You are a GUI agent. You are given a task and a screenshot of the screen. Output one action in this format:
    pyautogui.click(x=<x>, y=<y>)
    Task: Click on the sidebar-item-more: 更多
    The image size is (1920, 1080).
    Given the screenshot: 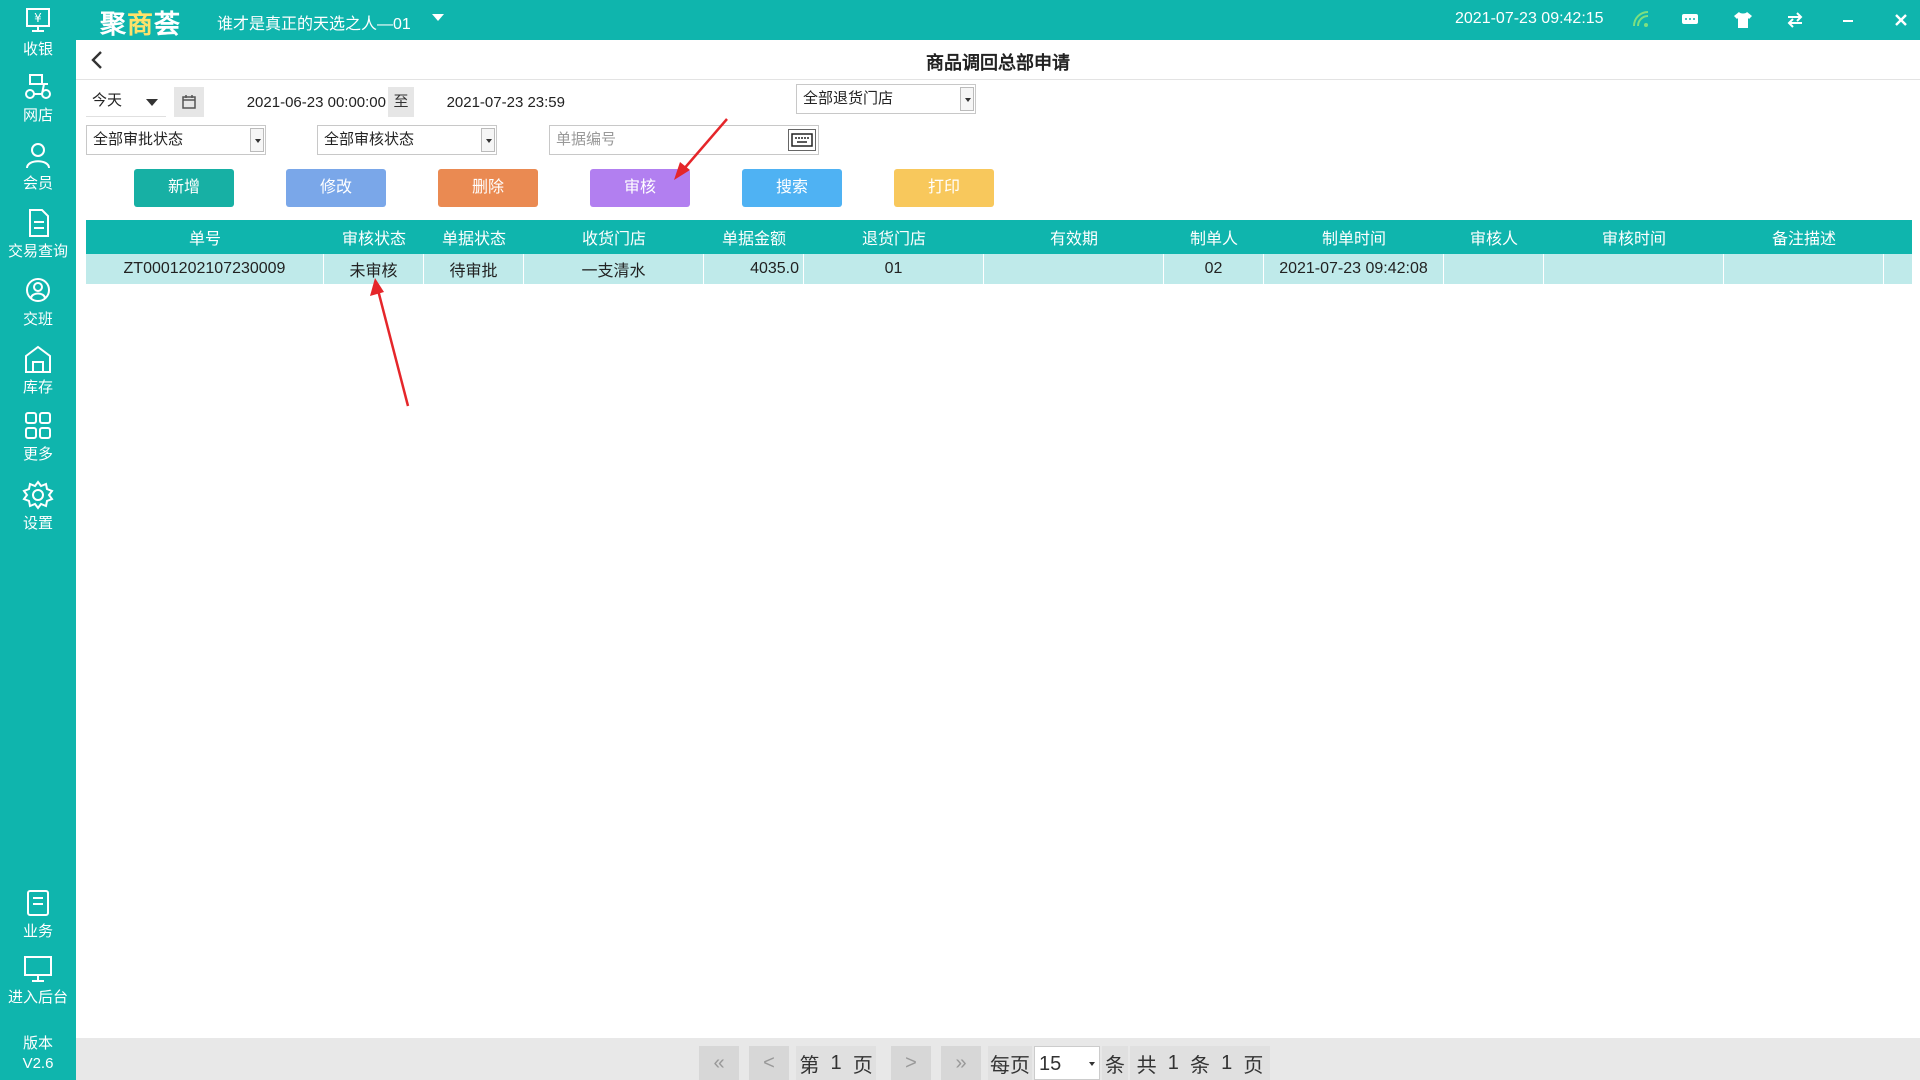 What is the action you would take?
    pyautogui.click(x=38, y=437)
    